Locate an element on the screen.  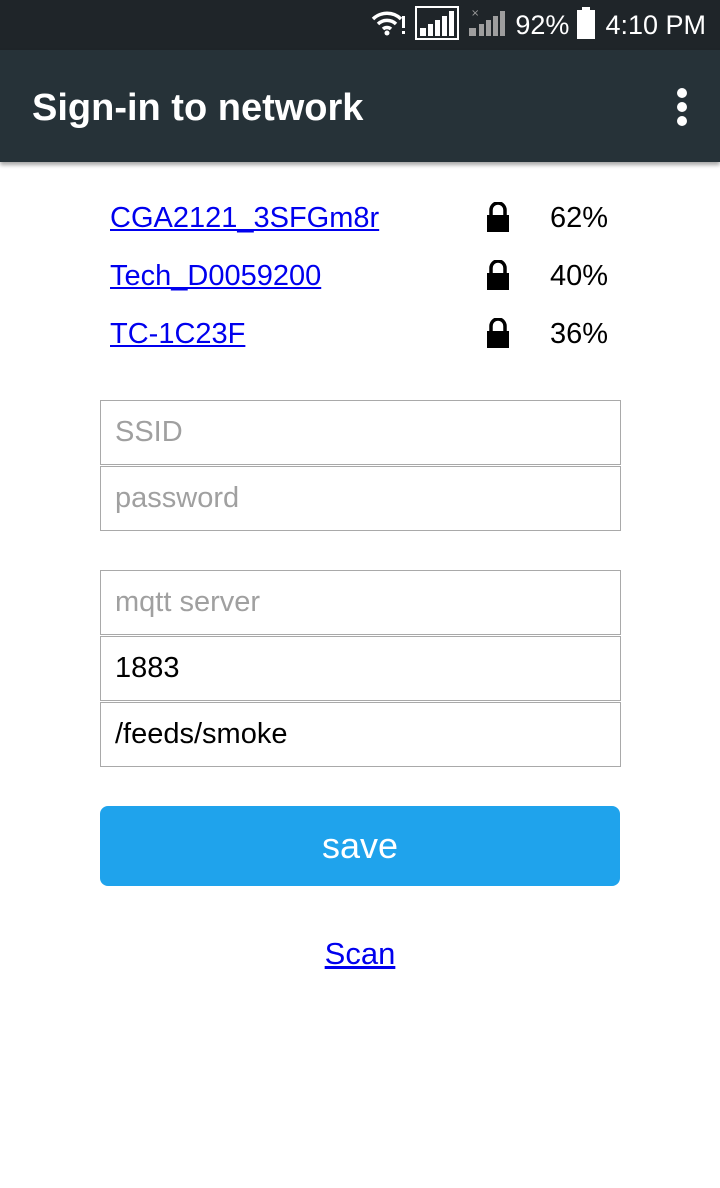
network-link: Tech_D0059200 is located at coordinates (215, 276).